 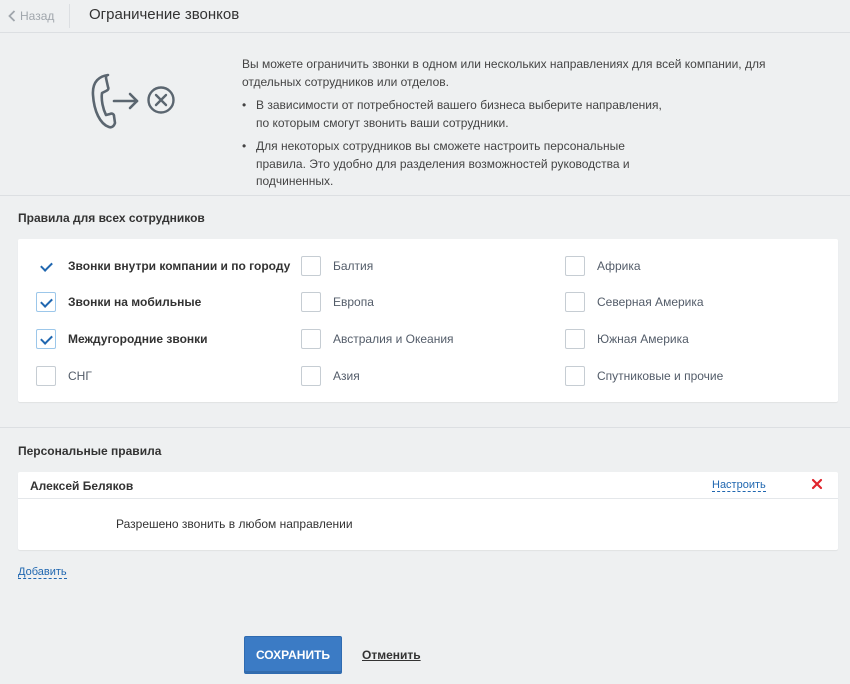 I want to click on rule-option-label: Австралия и Океания, so click(x=393, y=339).